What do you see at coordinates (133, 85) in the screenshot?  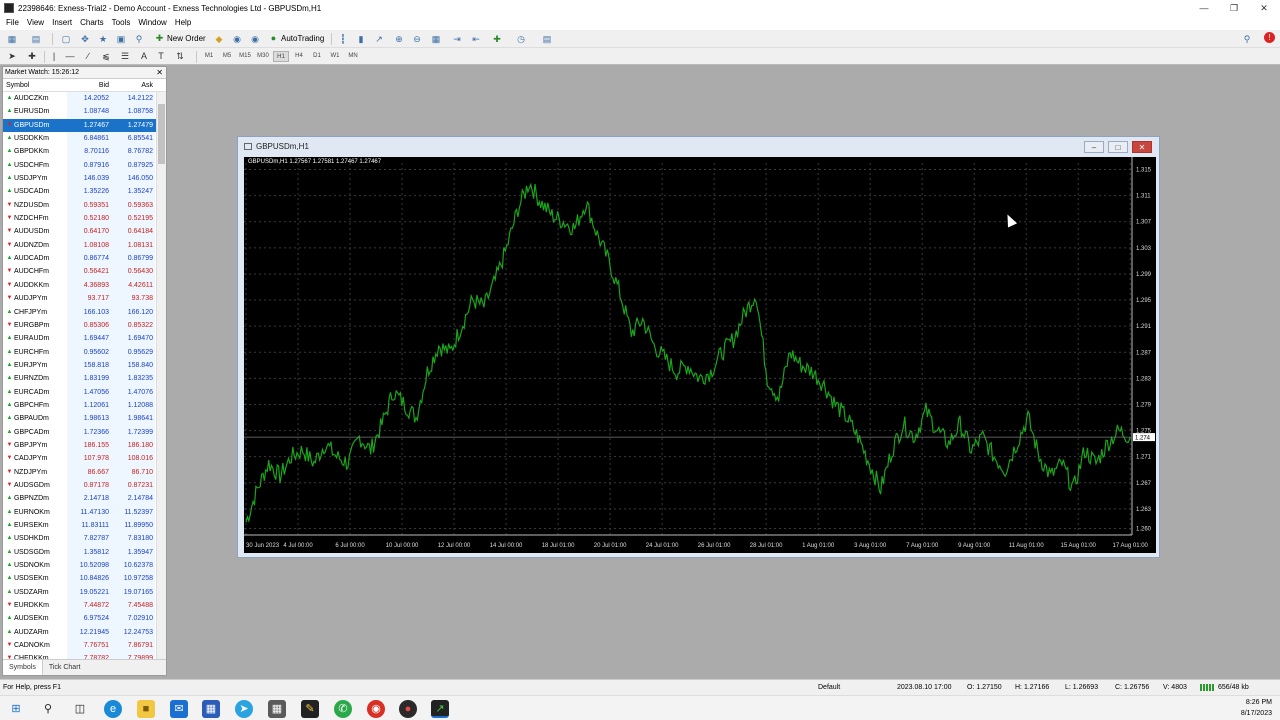 I see `column-ask: Ask` at bounding box center [133, 85].